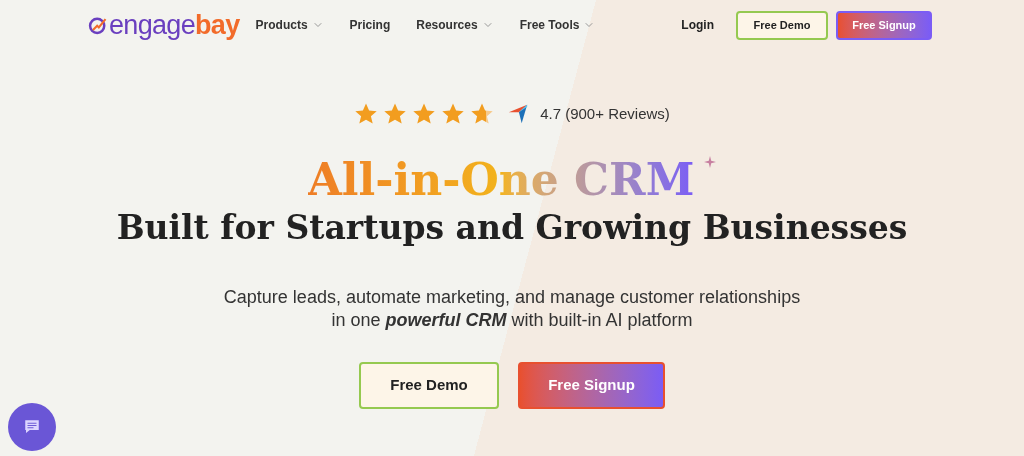 The height and width of the screenshot is (456, 1024). I want to click on nav-link: Resources, so click(455, 25).